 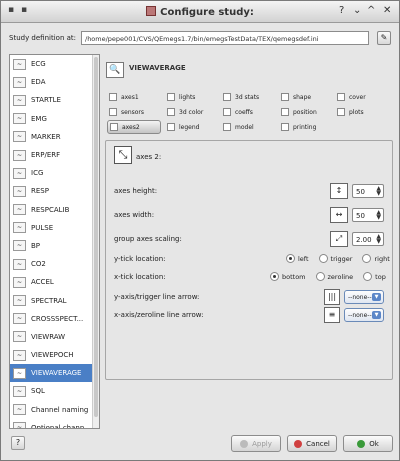 What do you see at coordinates (312, 443) in the screenshot?
I see `cancel-button: Cancel` at bounding box center [312, 443].